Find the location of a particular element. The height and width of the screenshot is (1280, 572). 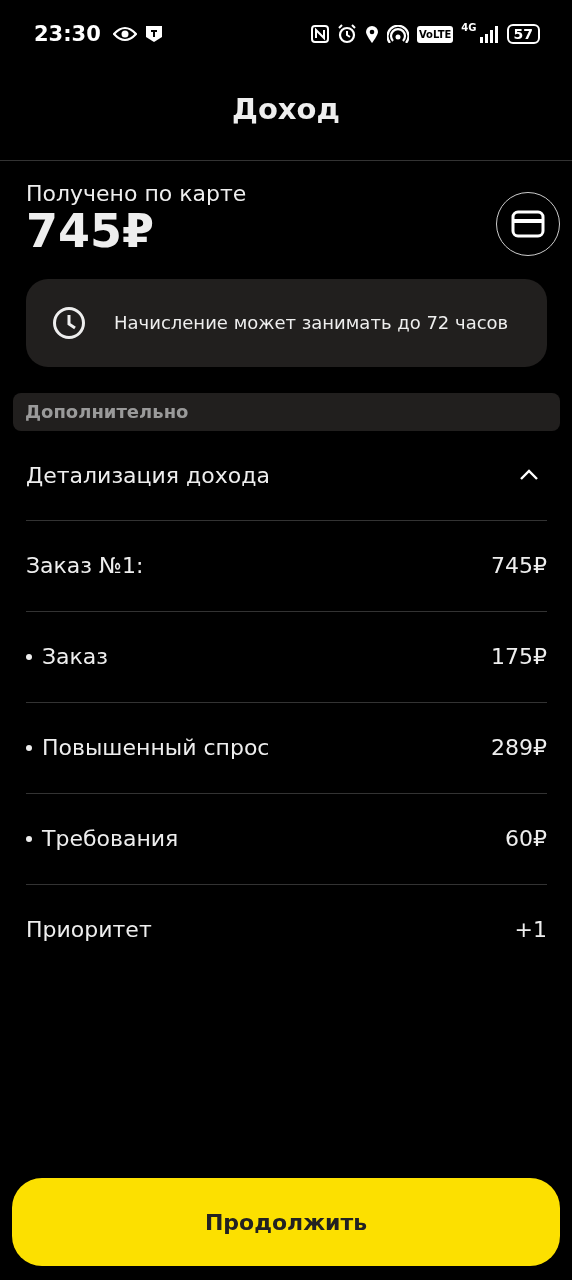

row-label: Заказ №1: is located at coordinates (85, 566).